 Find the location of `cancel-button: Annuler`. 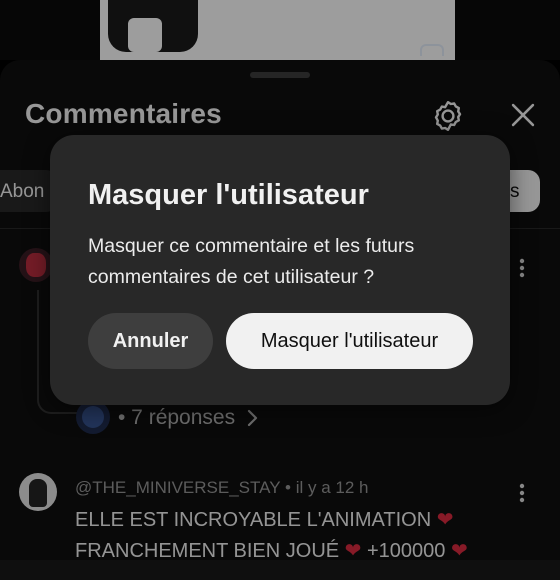

cancel-button: Annuler is located at coordinates (150, 341).